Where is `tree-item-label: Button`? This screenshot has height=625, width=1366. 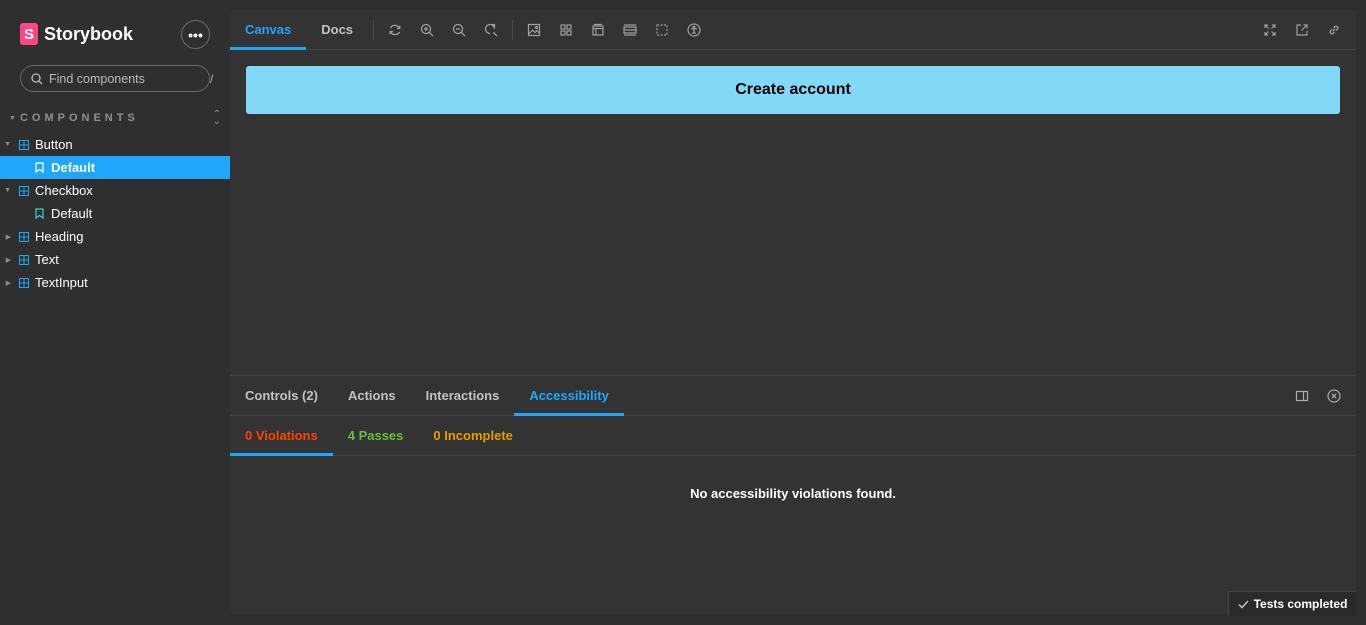 tree-item-label: Button is located at coordinates (54, 144).